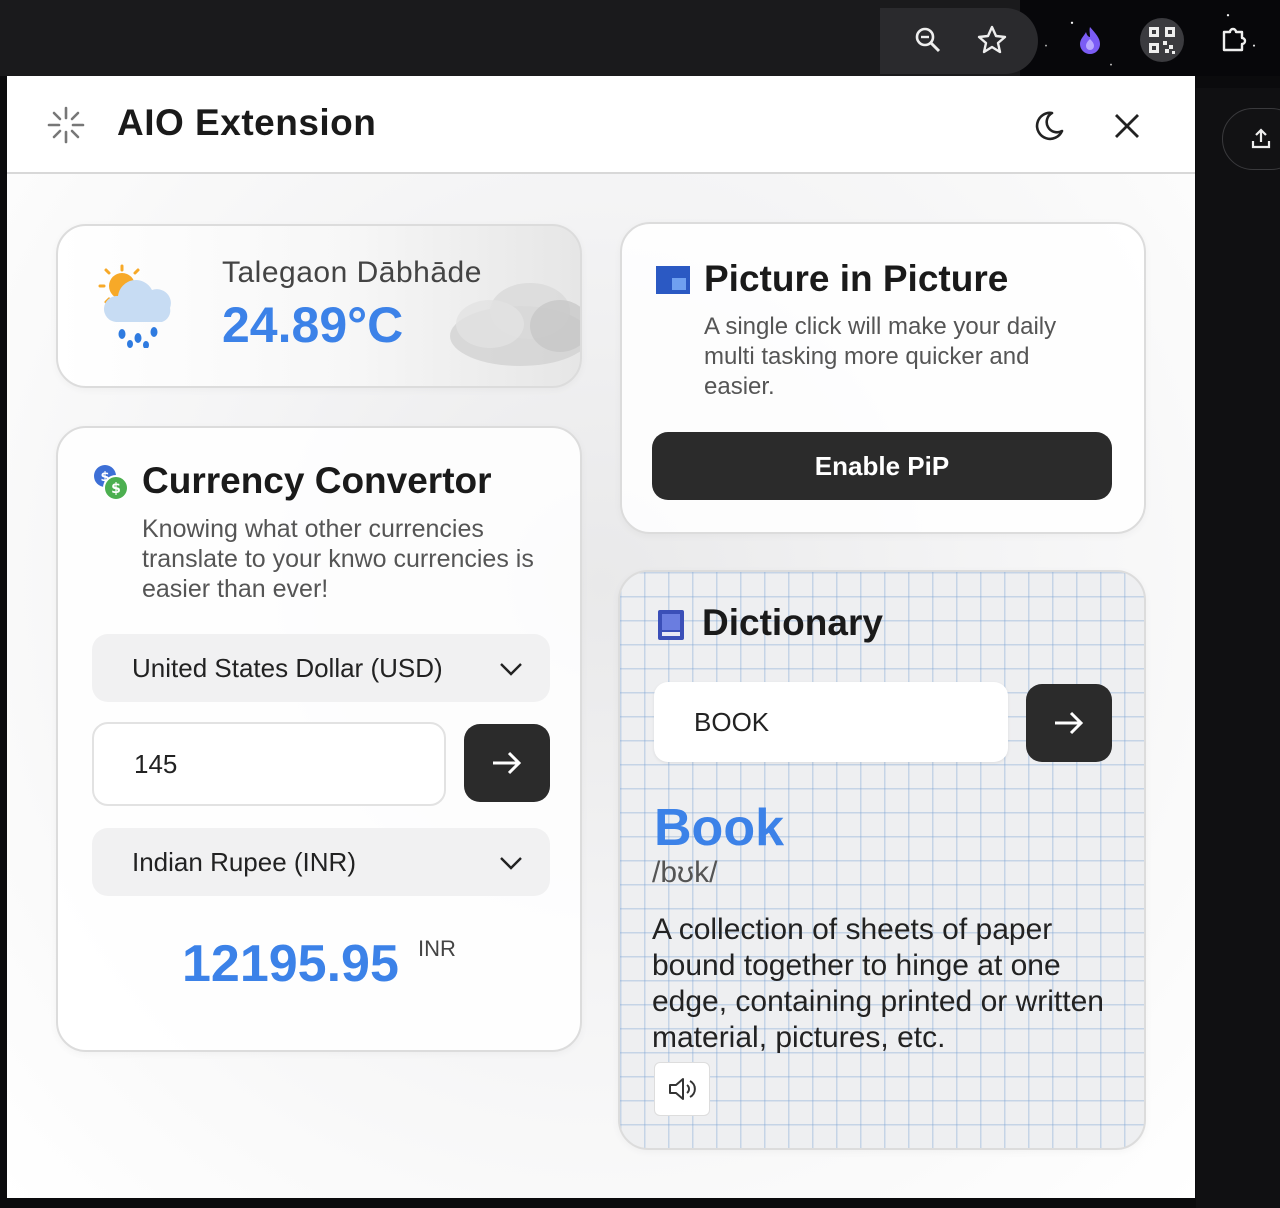 Image resolution: width=1280 pixels, height=1208 pixels. I want to click on pip-window-icon, so click(673, 282).